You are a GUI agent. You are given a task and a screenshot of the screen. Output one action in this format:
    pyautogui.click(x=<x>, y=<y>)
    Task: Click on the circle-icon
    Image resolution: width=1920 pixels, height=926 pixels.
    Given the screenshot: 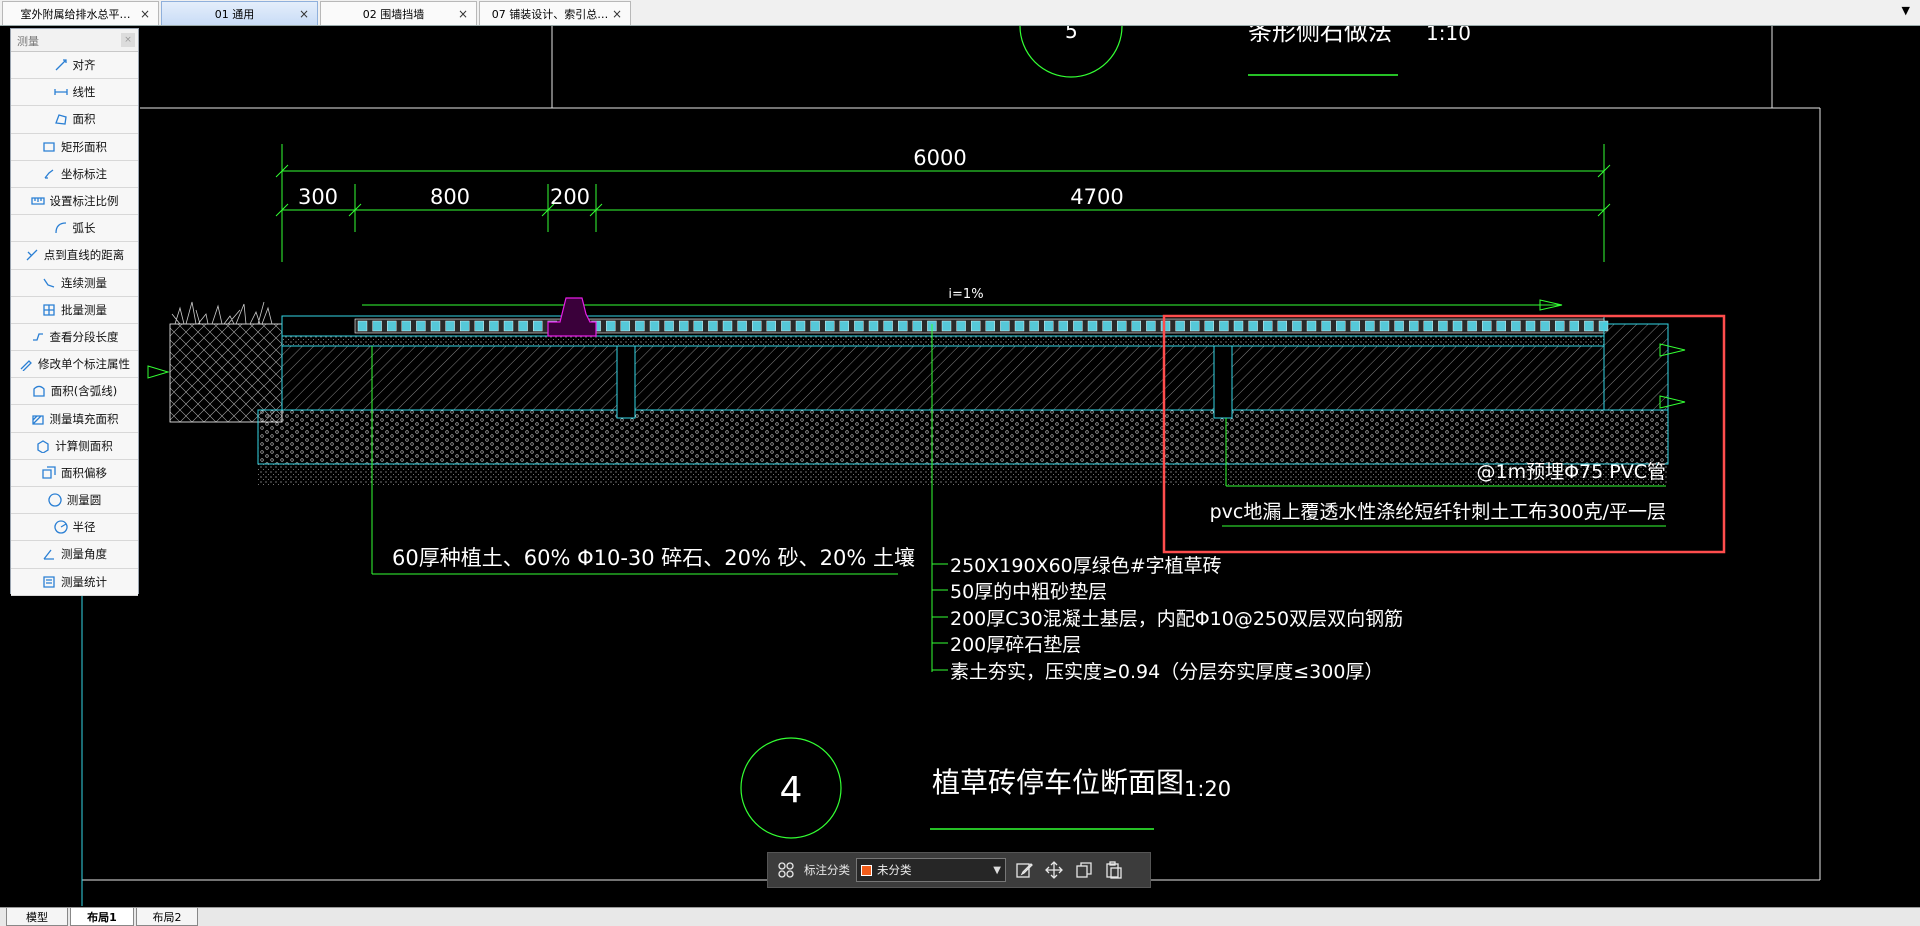 What is the action you would take?
    pyautogui.click(x=55, y=500)
    